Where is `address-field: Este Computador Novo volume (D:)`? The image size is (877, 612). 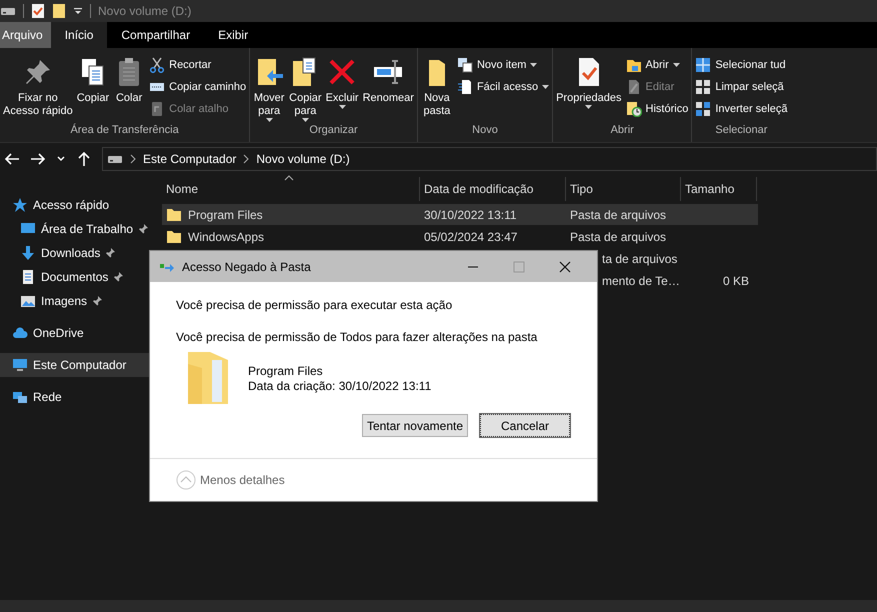
address-field: Este Computador Novo volume (D:) is located at coordinates (489, 159).